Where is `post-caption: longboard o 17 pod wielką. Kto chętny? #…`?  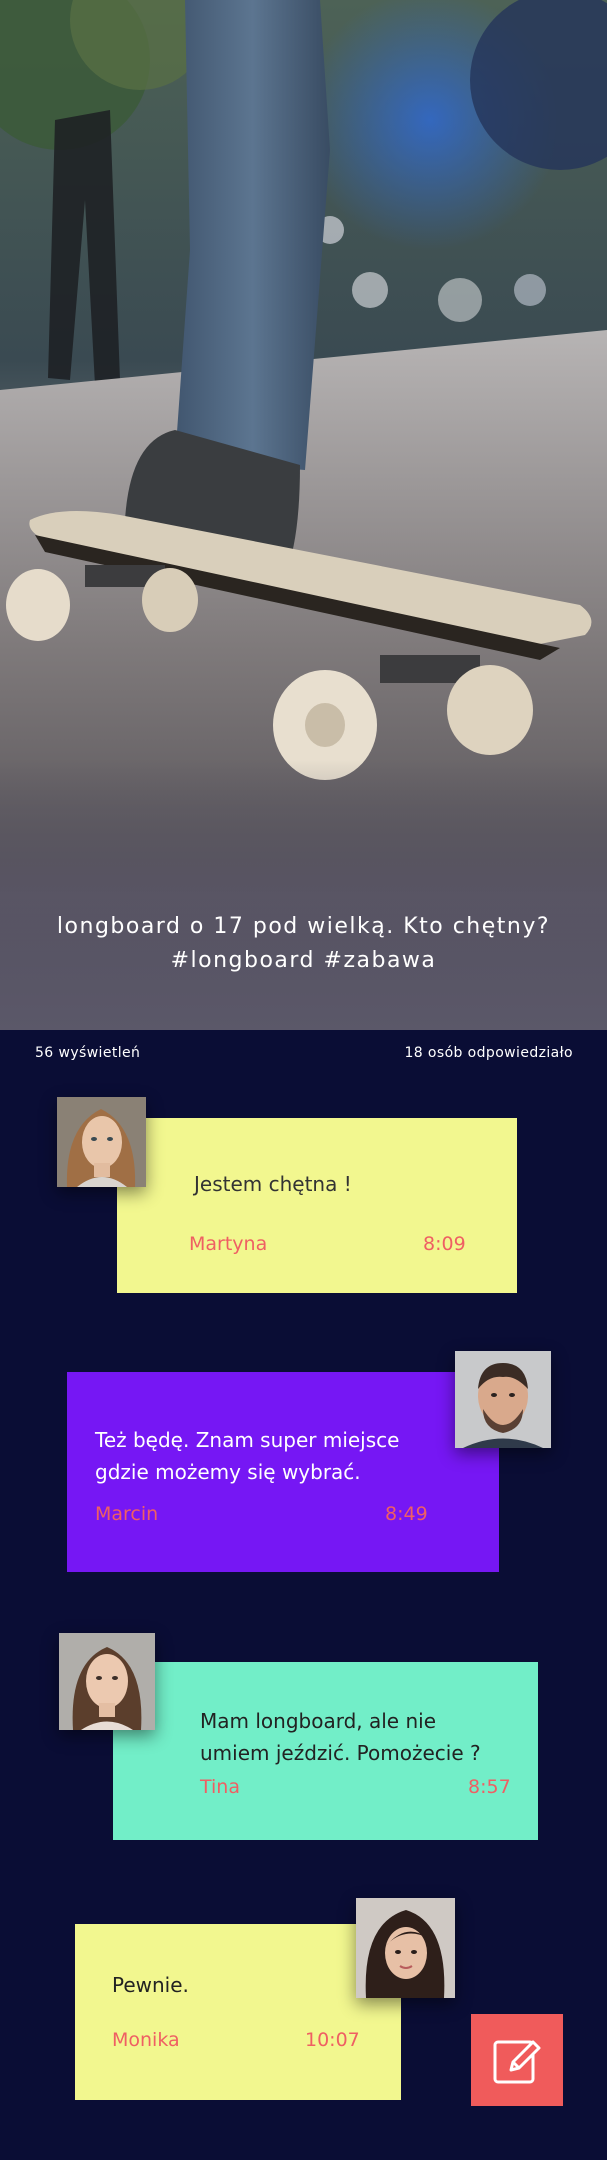
post-caption: longboard o 17 pod wielką. Kto chętny? #… is located at coordinates (303, 944).